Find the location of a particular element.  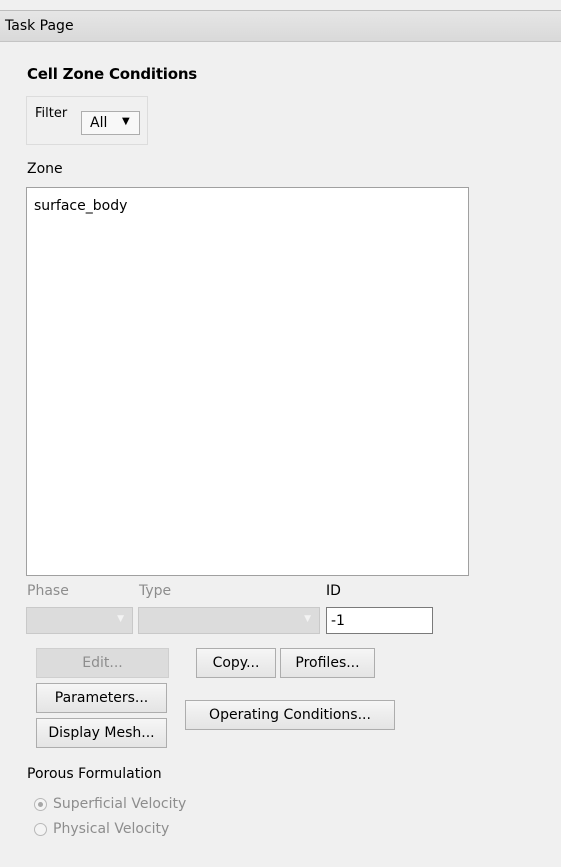

filter-dropdown: All ▼ is located at coordinates (110, 123).